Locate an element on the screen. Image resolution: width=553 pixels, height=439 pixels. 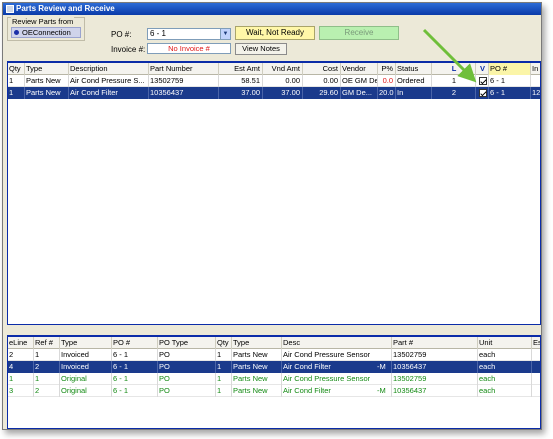
col-status: Status is located at coordinates (414, 69).